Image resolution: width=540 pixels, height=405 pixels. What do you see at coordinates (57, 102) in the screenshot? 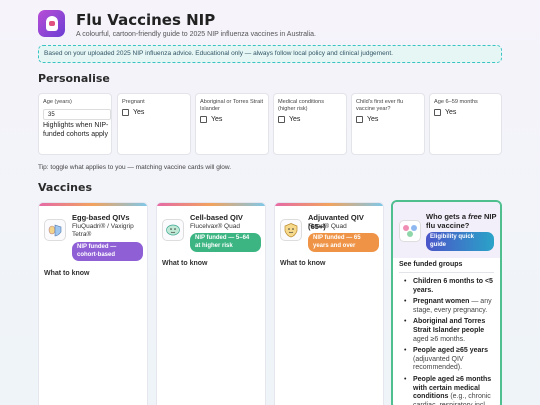
I see `age-label: Age (years)` at bounding box center [57, 102].